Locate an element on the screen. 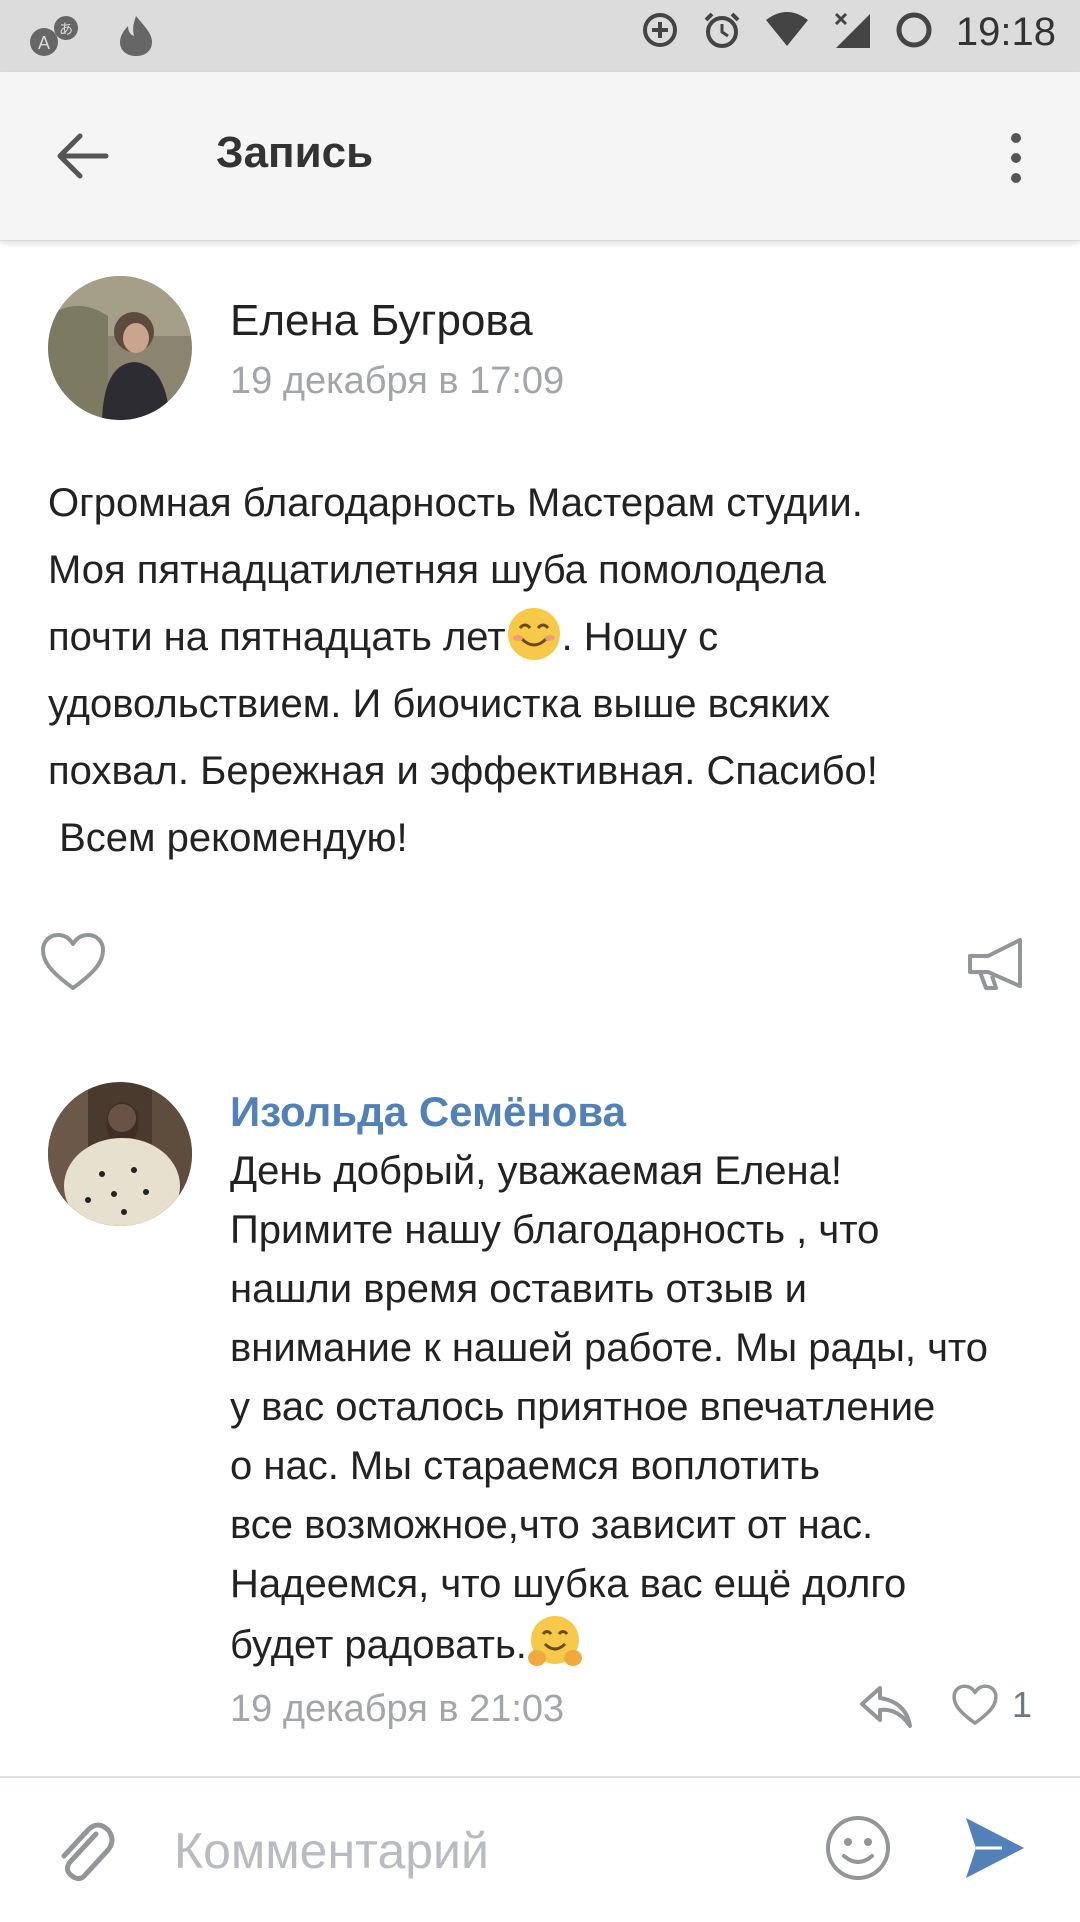 The image size is (1080, 1922). post-author-name: Елена Бугрова is located at coordinates (381, 321).